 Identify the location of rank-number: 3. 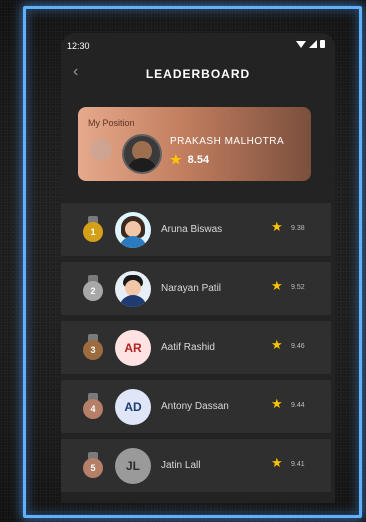
(93, 350).